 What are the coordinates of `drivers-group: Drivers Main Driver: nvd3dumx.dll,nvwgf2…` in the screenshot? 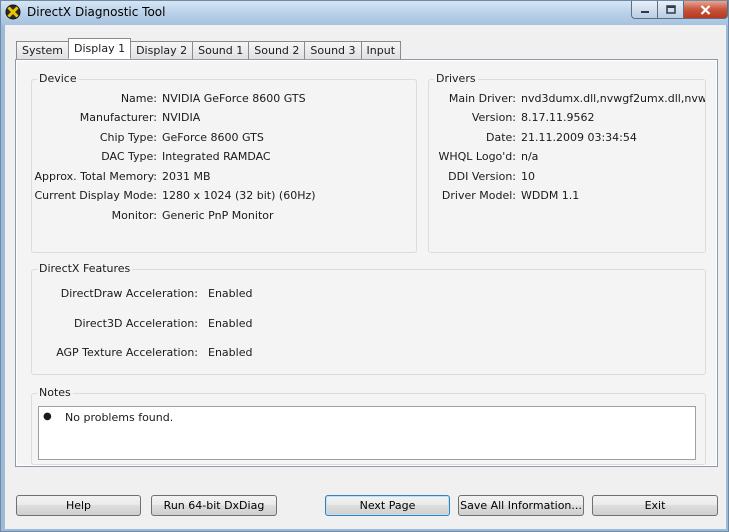 It's located at (567, 162).